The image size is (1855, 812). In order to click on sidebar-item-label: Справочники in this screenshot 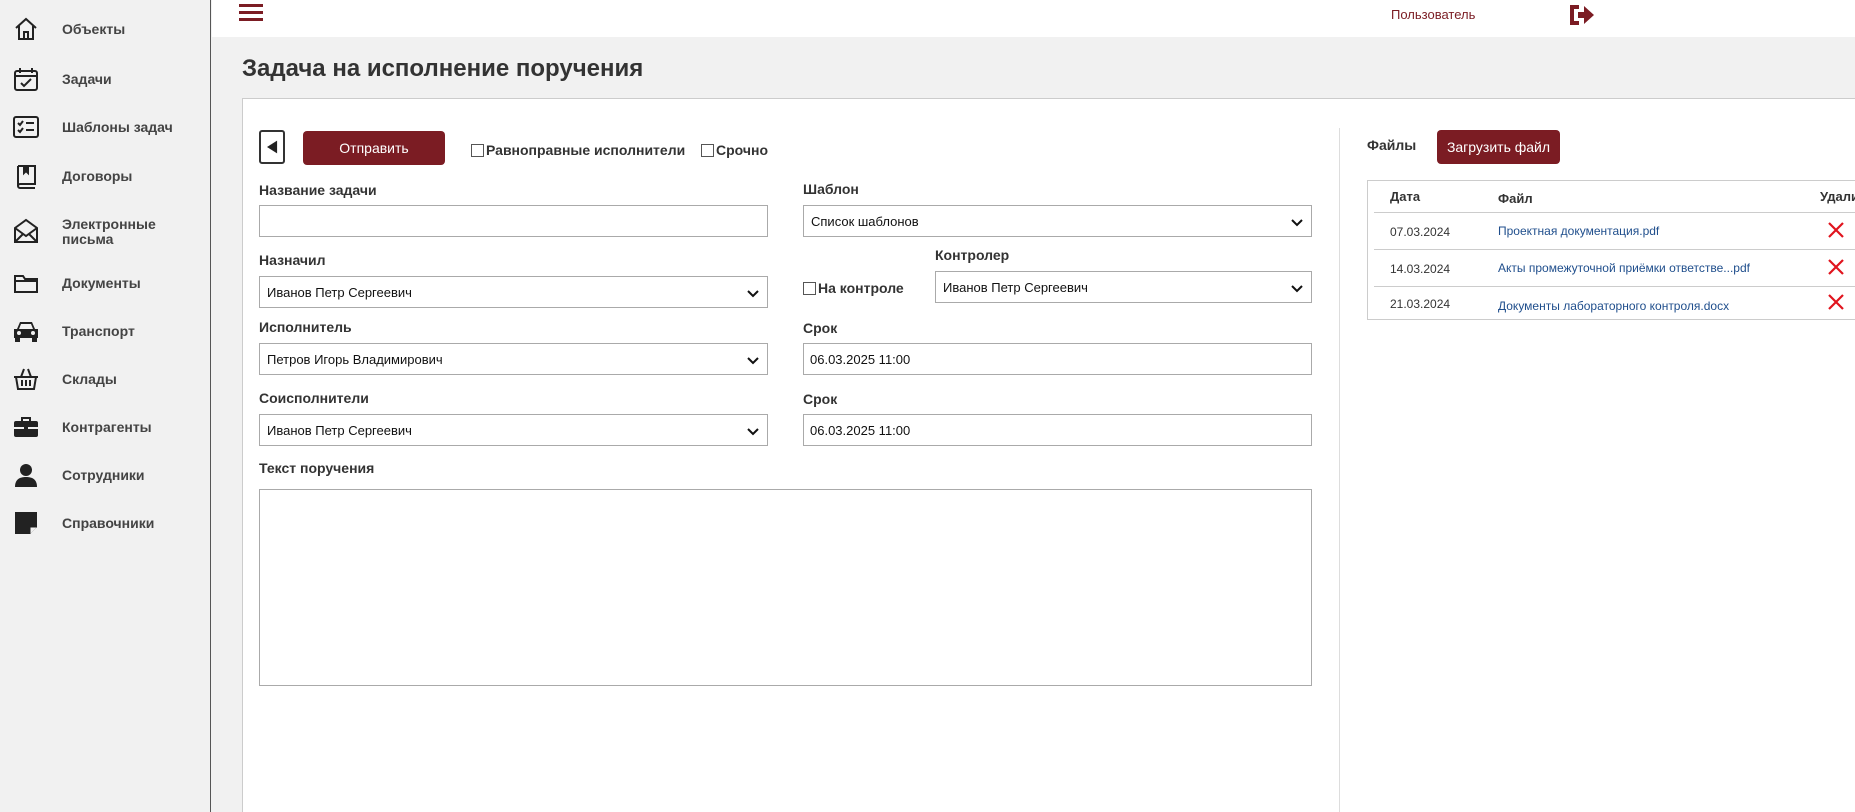, I will do `click(108, 522)`.